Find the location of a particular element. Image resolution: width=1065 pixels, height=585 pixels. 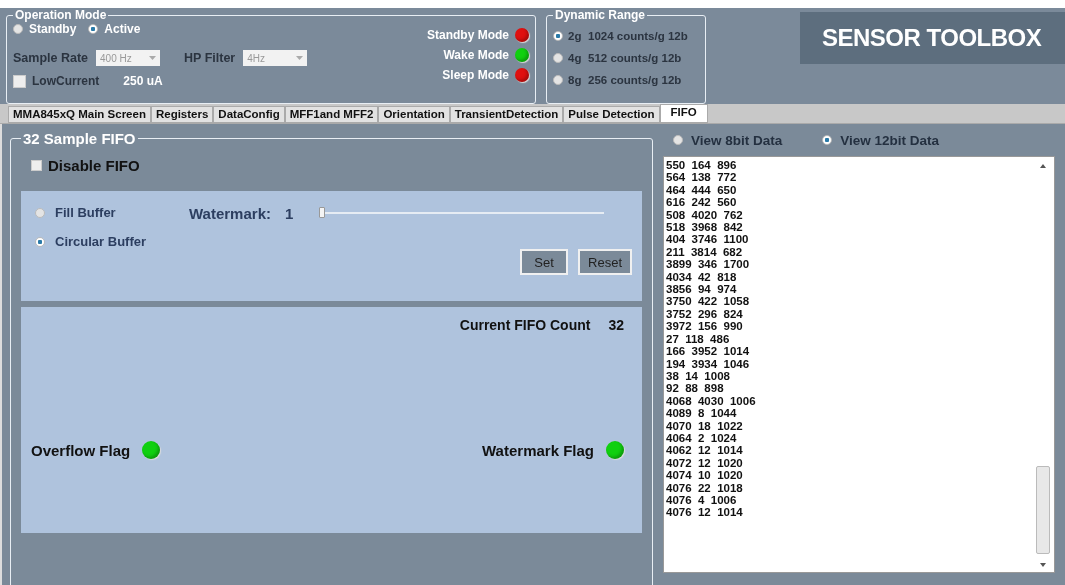

action-button: Reset is located at coordinates (605, 262).